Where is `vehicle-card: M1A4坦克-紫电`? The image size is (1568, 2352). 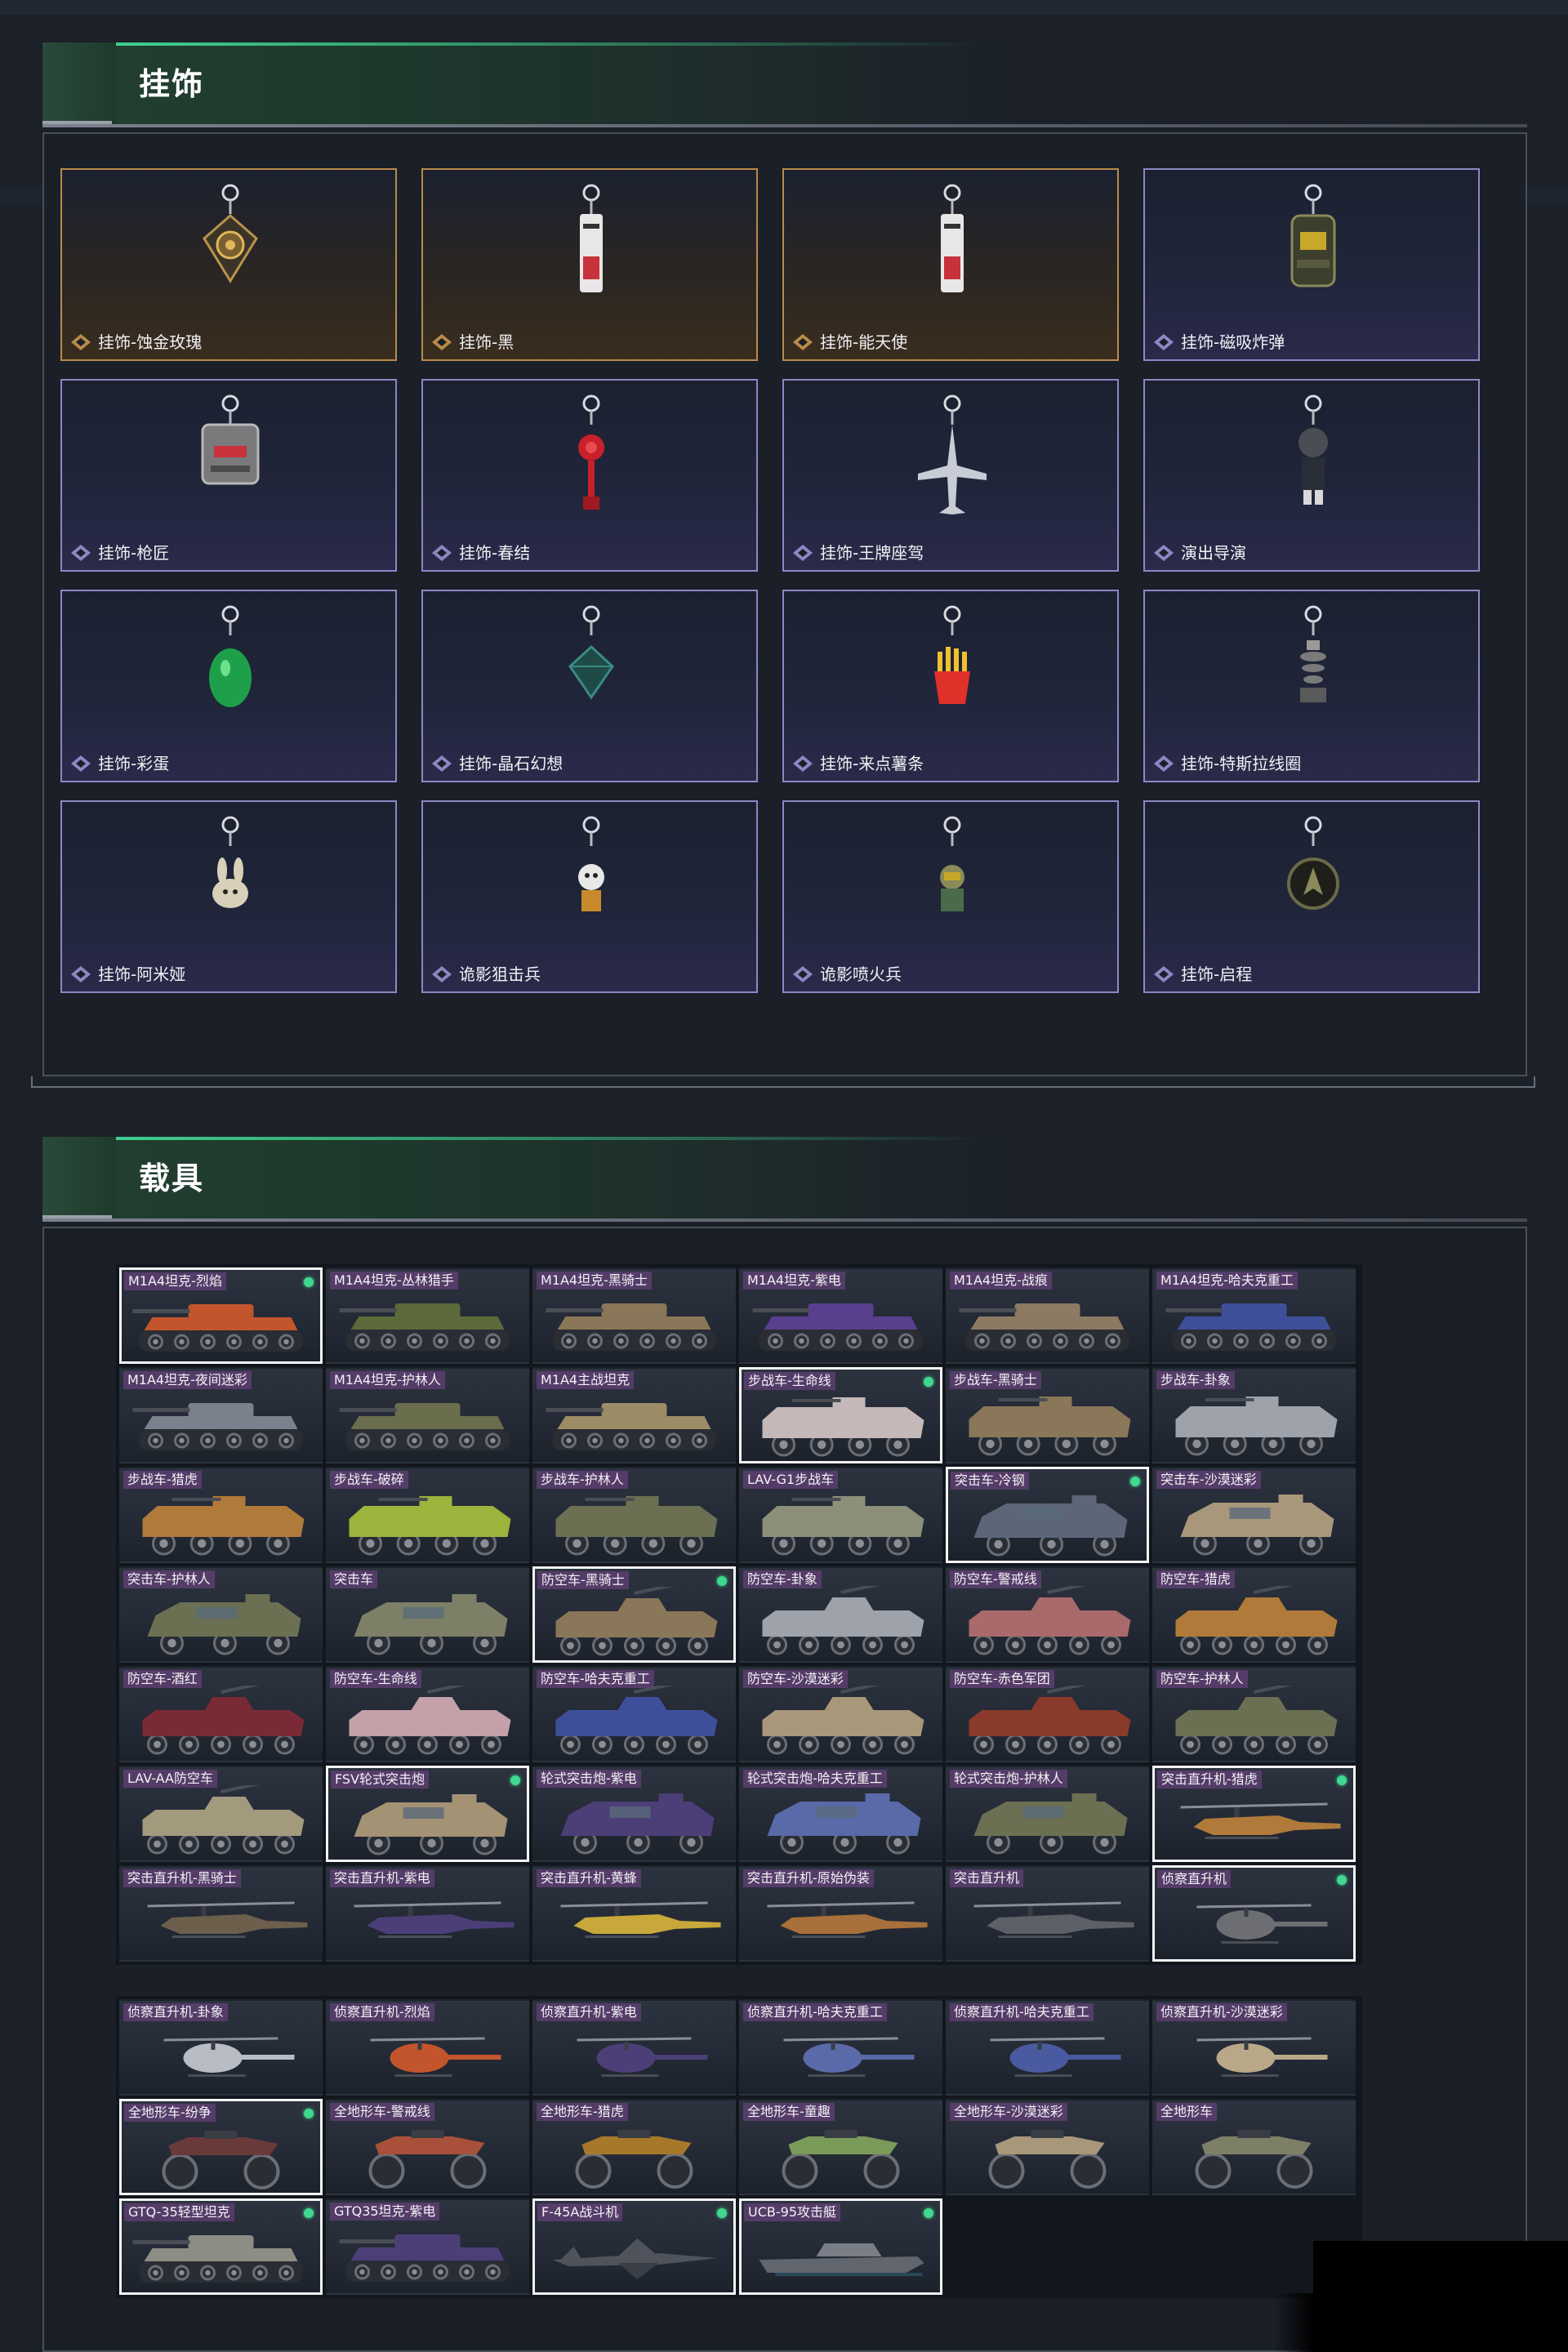
vehicle-card: M1A4坦克-紫电 is located at coordinates (840, 1315).